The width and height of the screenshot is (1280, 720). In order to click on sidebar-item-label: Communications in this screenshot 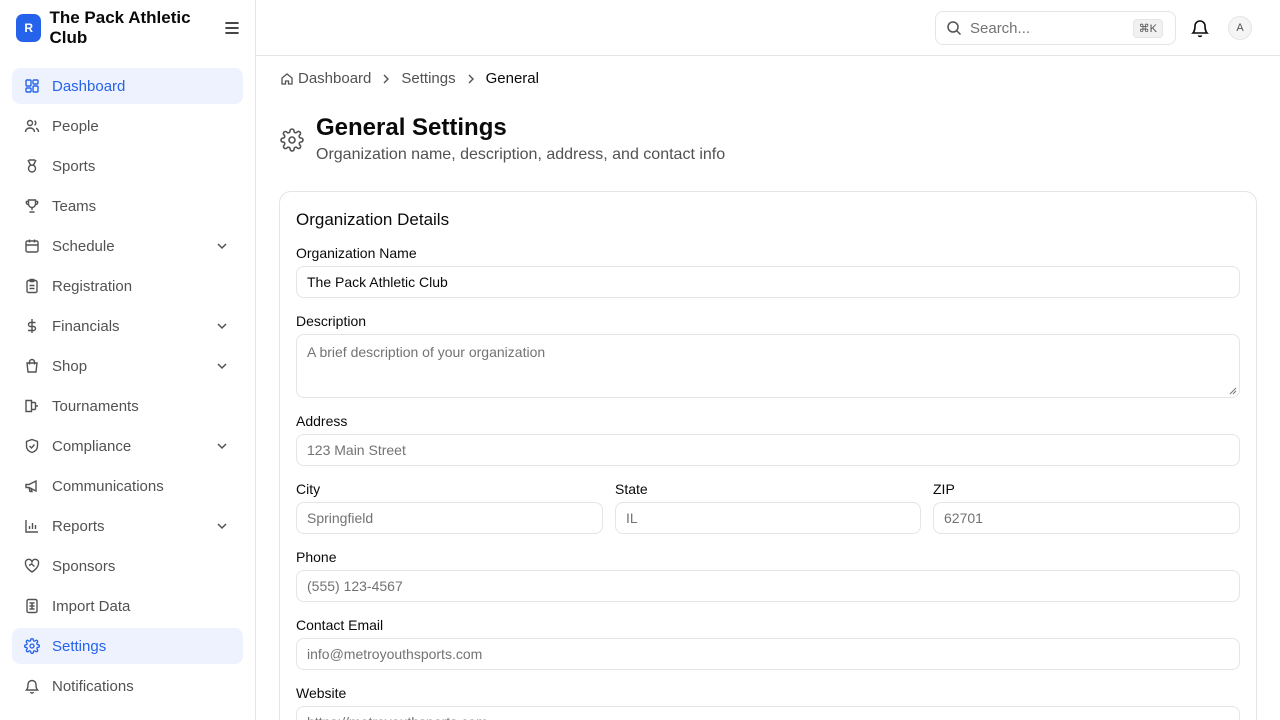, I will do `click(108, 486)`.